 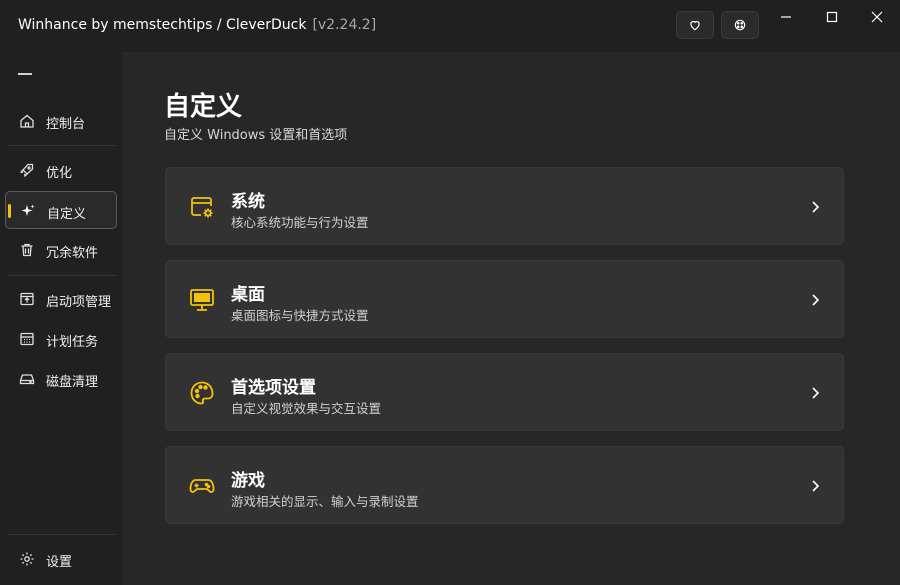 I want to click on disk-icon, so click(x=27, y=379).